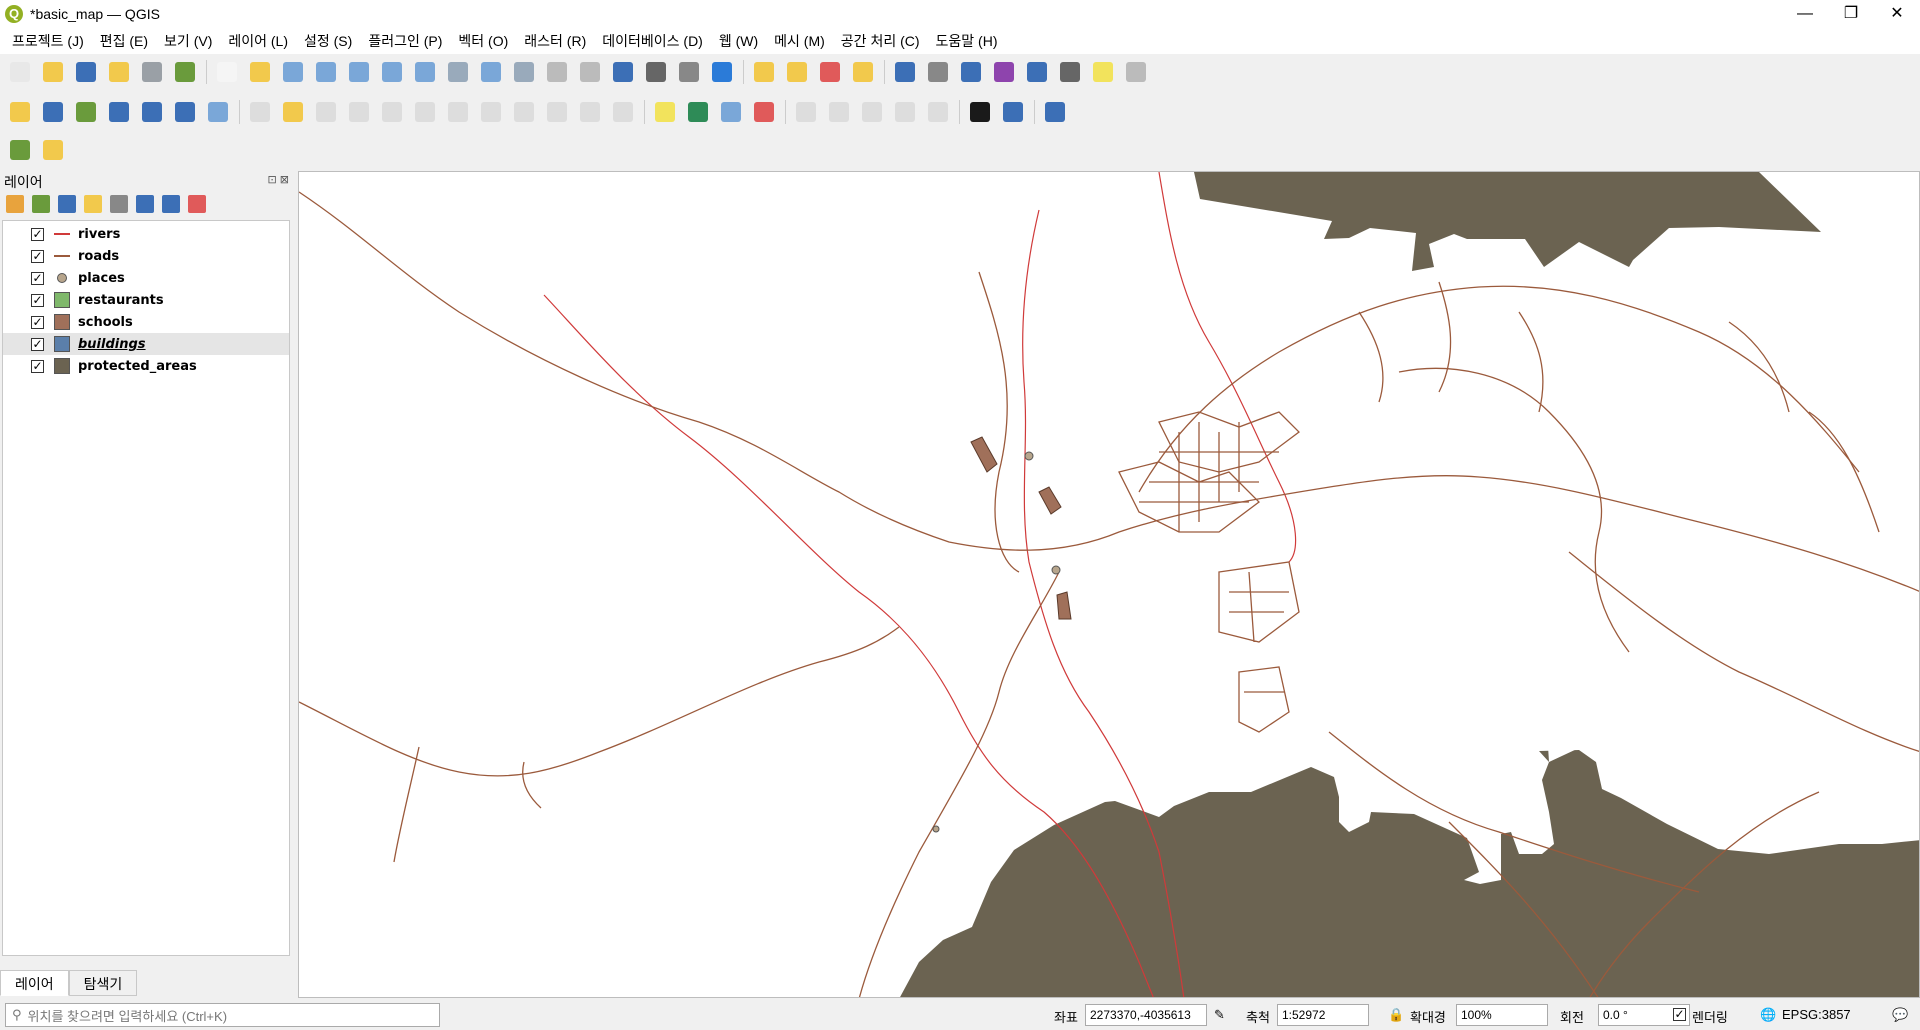 This screenshot has height=1030, width=1920. Describe the element at coordinates (1003, 72) in the screenshot. I see `statistics-button` at that location.